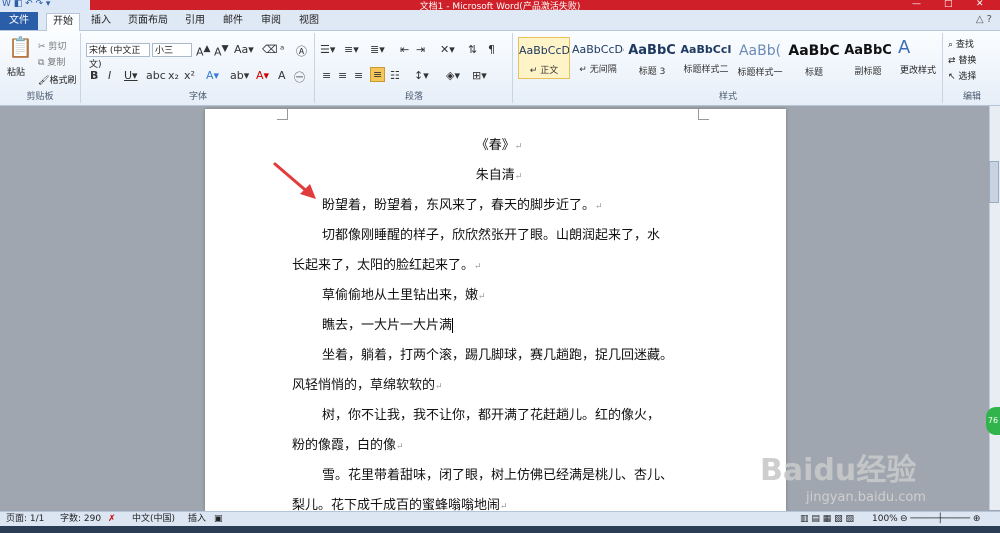 The image size is (1000, 533). What do you see at coordinates (148, 21) in the screenshot?
I see `tab-page-layout: 页面布局` at bounding box center [148, 21].